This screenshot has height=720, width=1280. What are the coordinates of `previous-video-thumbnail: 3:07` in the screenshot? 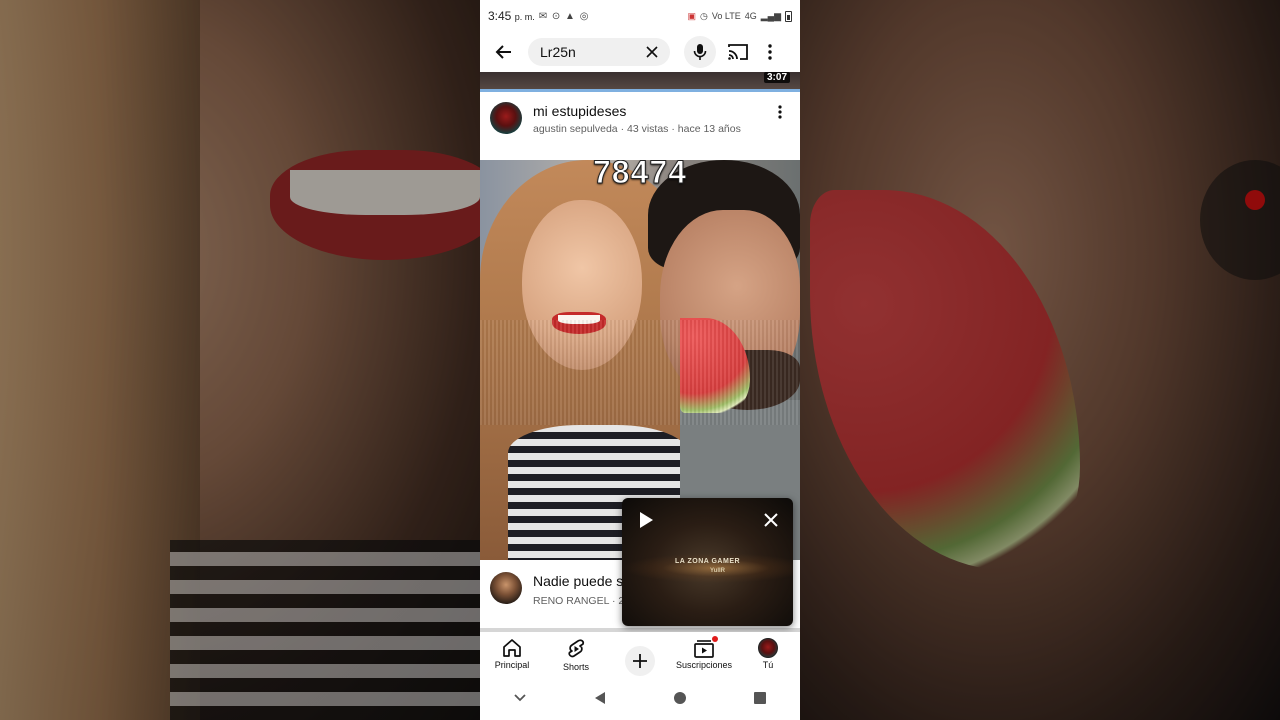 It's located at (640, 82).